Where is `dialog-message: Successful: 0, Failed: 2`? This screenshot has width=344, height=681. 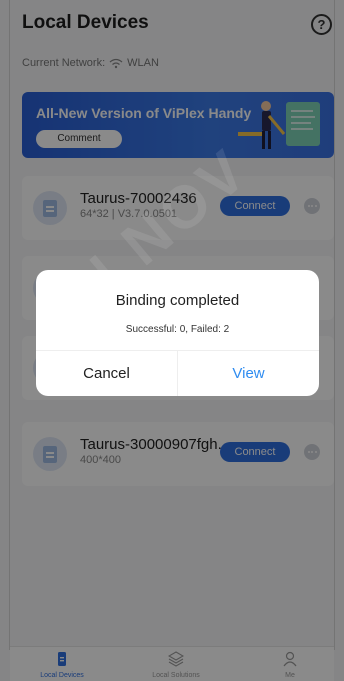 dialog-message: Successful: 0, Failed: 2 is located at coordinates (177, 329).